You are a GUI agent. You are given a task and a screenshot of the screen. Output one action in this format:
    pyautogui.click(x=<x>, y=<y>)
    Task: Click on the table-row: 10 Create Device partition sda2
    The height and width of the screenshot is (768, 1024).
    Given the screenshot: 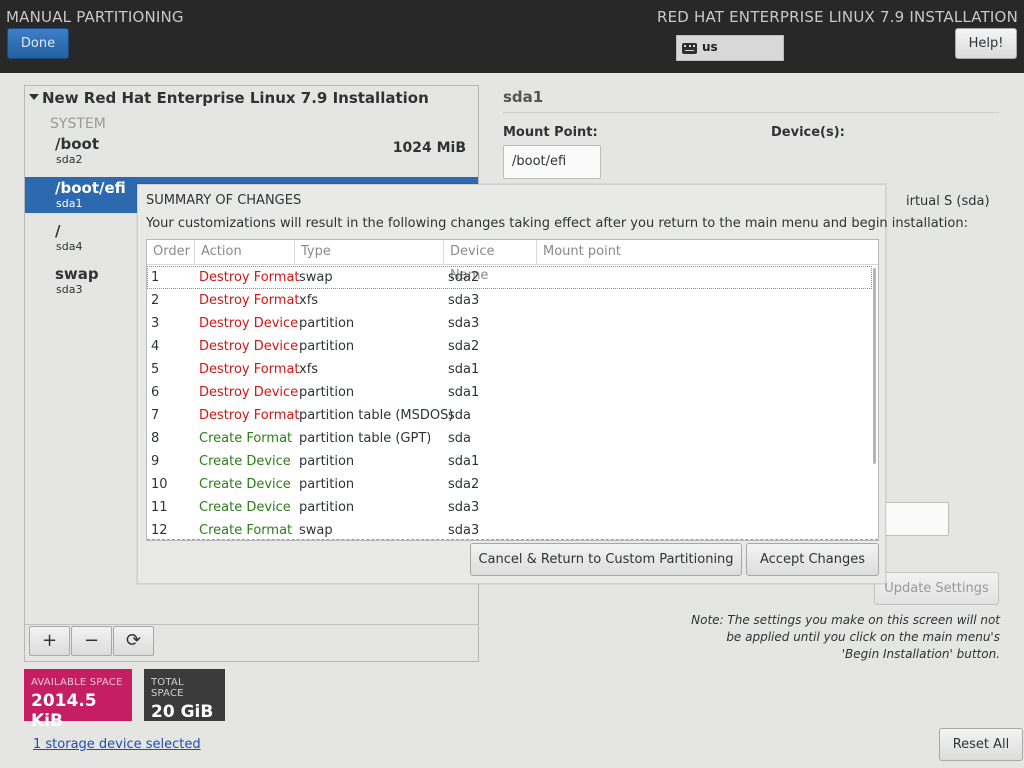 What is the action you would take?
    pyautogui.click(x=509, y=484)
    